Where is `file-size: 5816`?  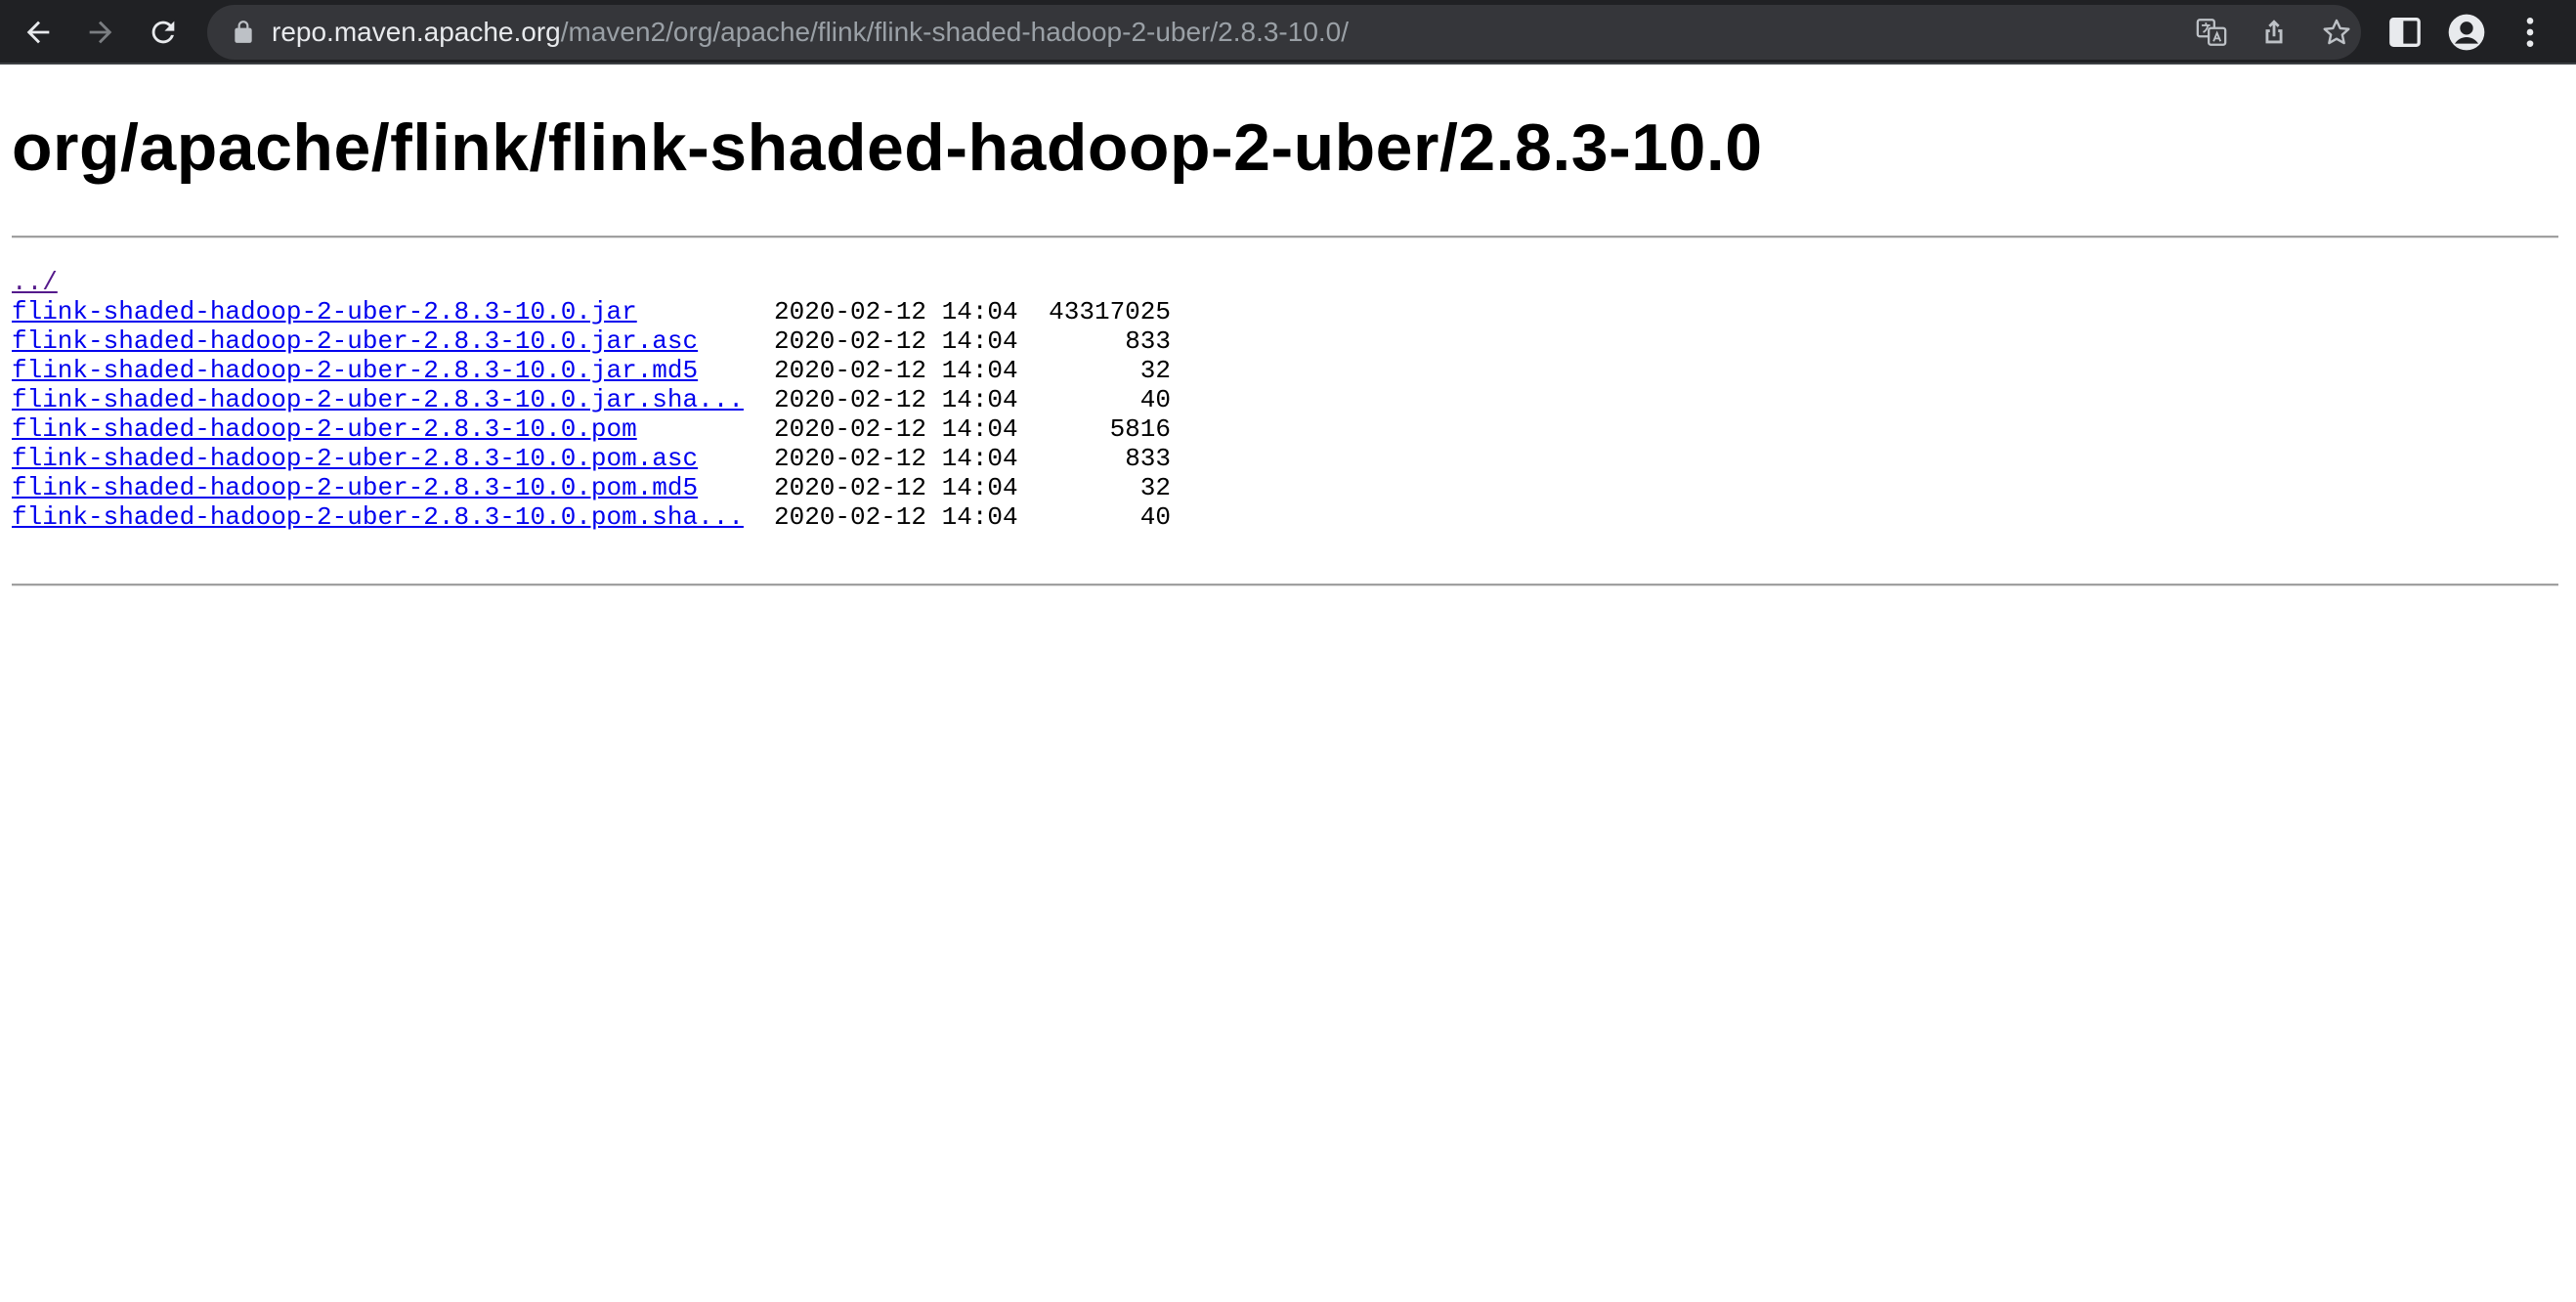 file-size: 5816 is located at coordinates (1140, 429).